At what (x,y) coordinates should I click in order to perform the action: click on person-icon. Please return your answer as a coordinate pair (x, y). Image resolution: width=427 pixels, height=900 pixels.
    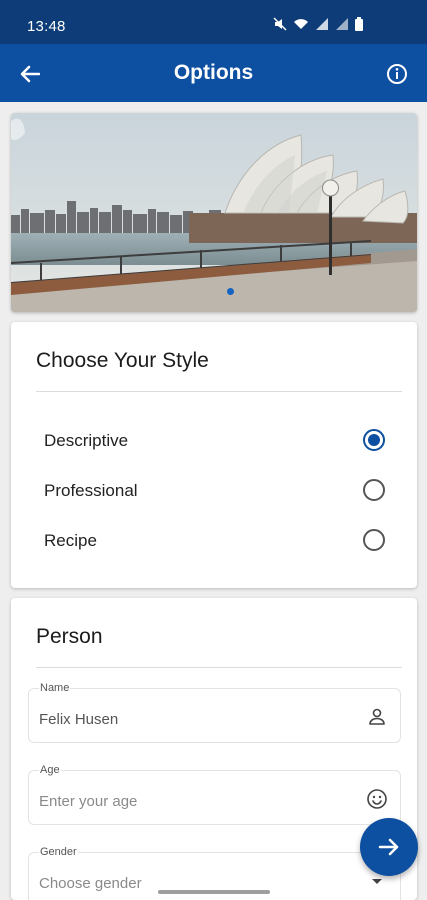
    Looking at the image, I should click on (377, 716).